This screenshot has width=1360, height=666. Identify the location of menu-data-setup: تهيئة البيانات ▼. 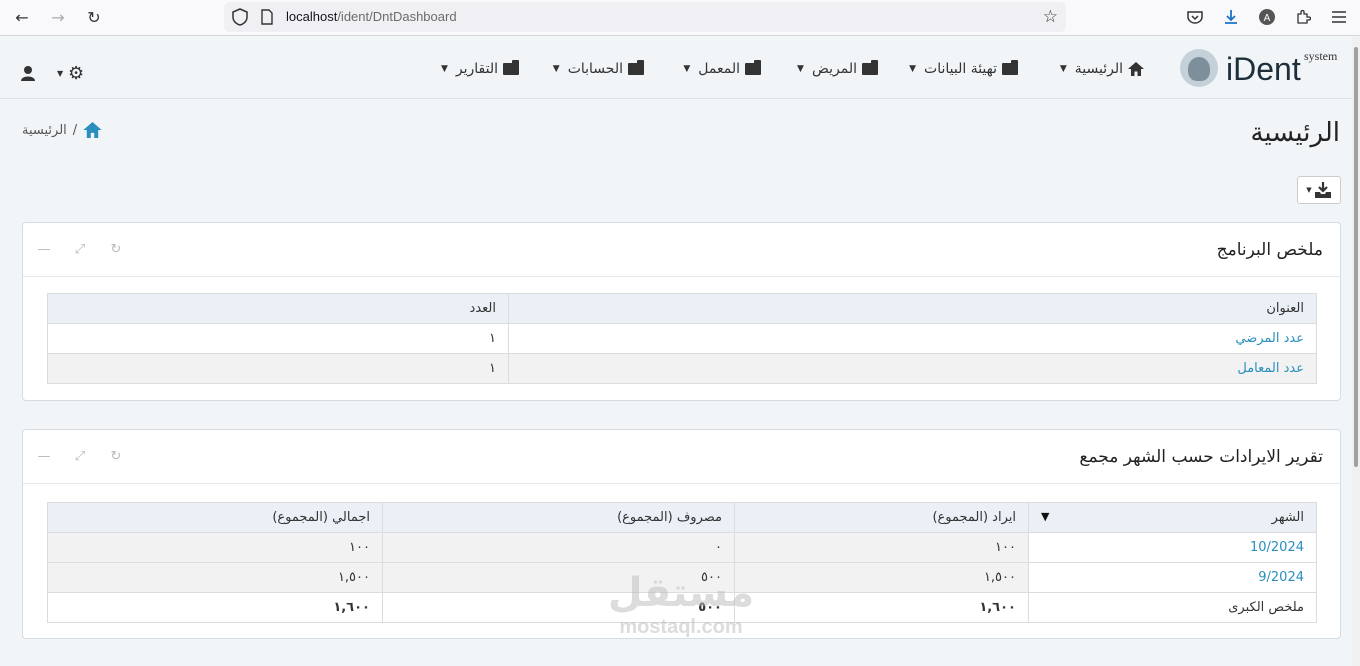
(963, 68).